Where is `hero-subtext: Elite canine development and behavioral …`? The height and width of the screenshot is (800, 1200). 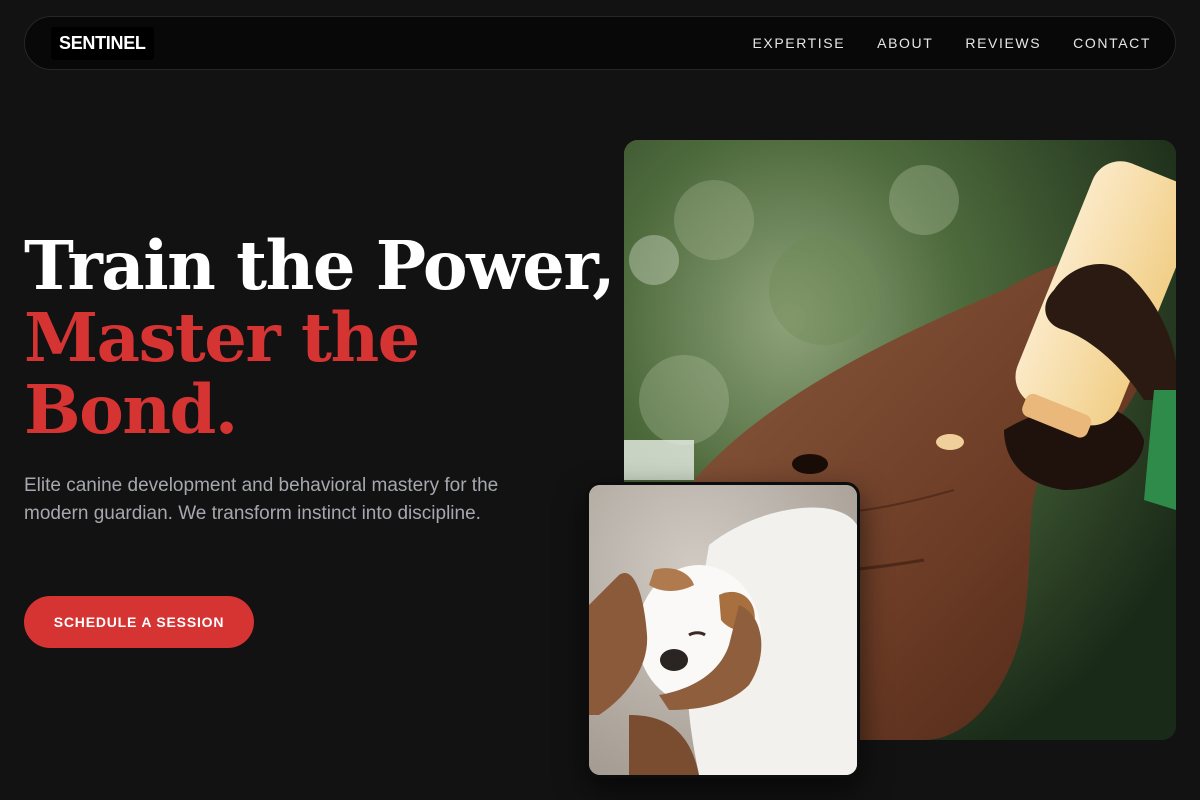
hero-subtext: Elite canine development and behavioral … is located at coordinates (261, 499).